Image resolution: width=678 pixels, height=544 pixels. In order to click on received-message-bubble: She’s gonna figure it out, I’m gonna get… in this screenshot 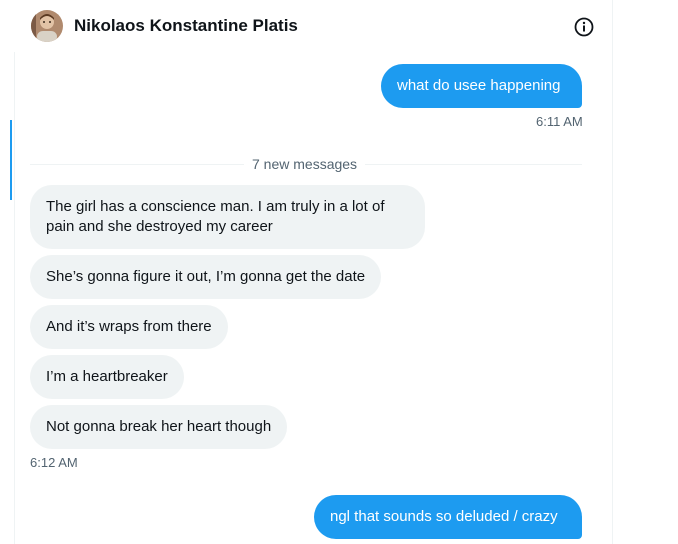, I will do `click(206, 277)`.